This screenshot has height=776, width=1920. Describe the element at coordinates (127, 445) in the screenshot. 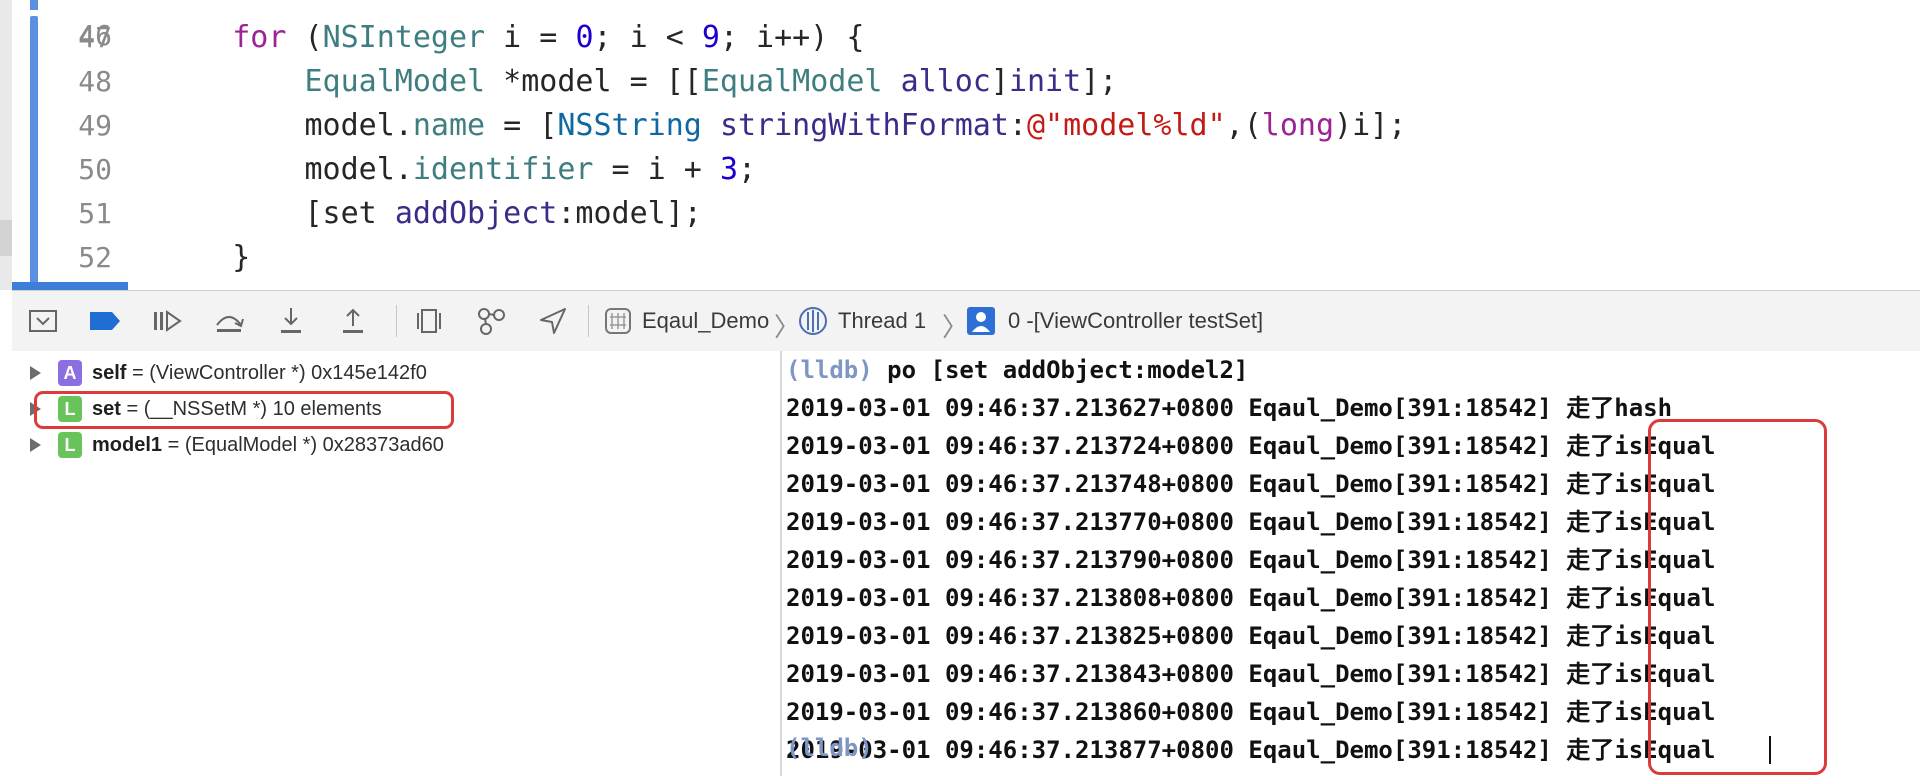

I see `variable-name-text: model1` at that location.